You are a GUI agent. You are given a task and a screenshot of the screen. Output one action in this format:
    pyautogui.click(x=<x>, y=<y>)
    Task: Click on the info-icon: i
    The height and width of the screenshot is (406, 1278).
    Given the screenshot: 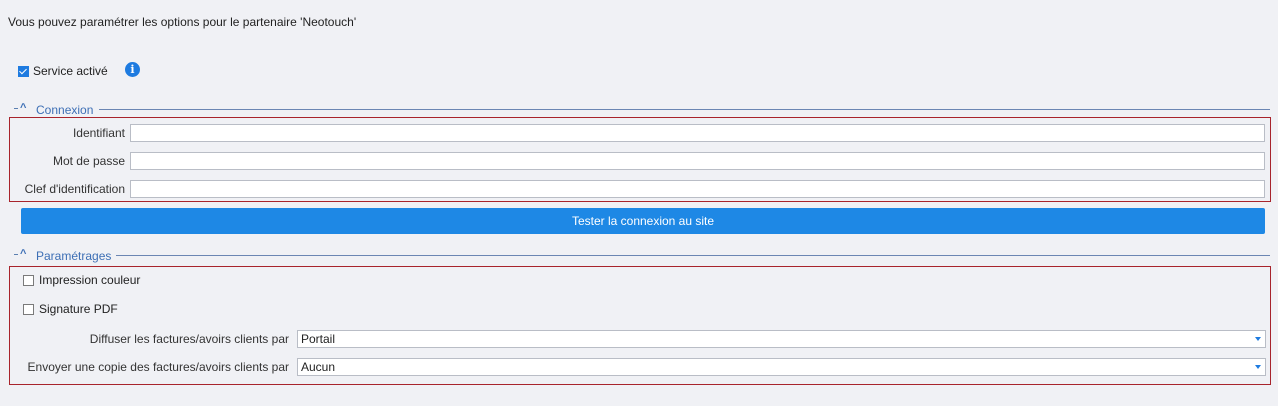 What is the action you would take?
    pyautogui.click(x=132, y=69)
    